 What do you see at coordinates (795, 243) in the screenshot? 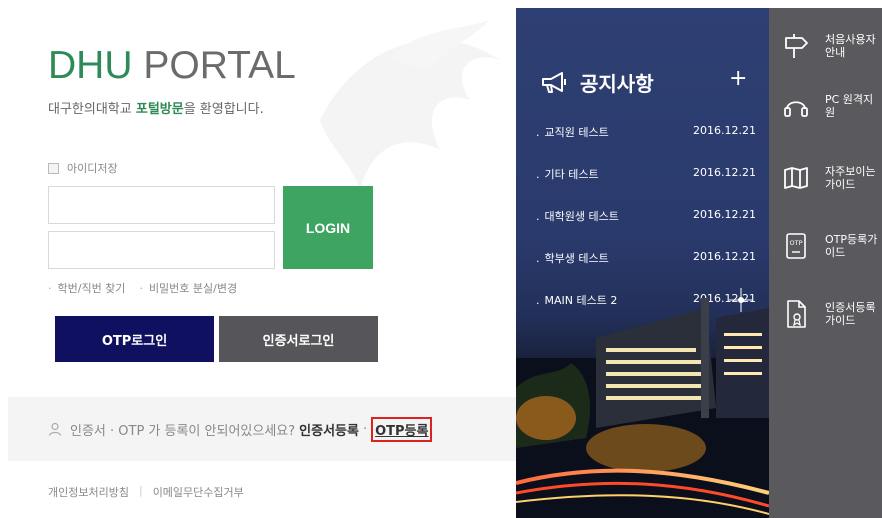
I see `otp-icon-text: OTP` at bounding box center [795, 243].